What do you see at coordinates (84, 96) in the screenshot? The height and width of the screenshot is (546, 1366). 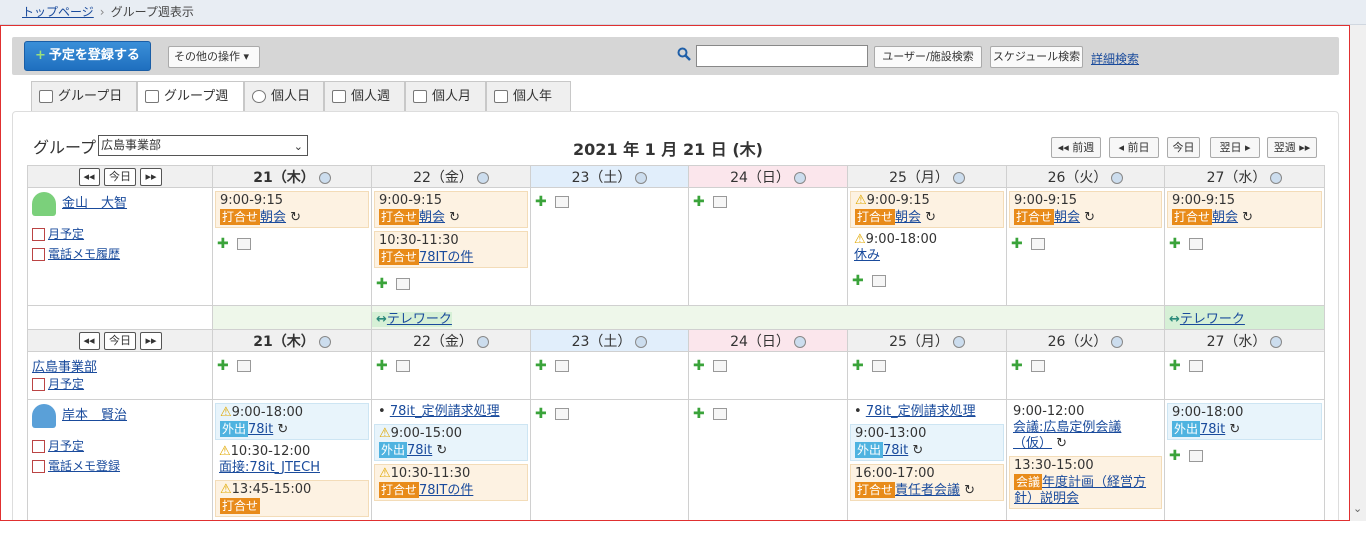 I see `tab-group-day: グループ日` at bounding box center [84, 96].